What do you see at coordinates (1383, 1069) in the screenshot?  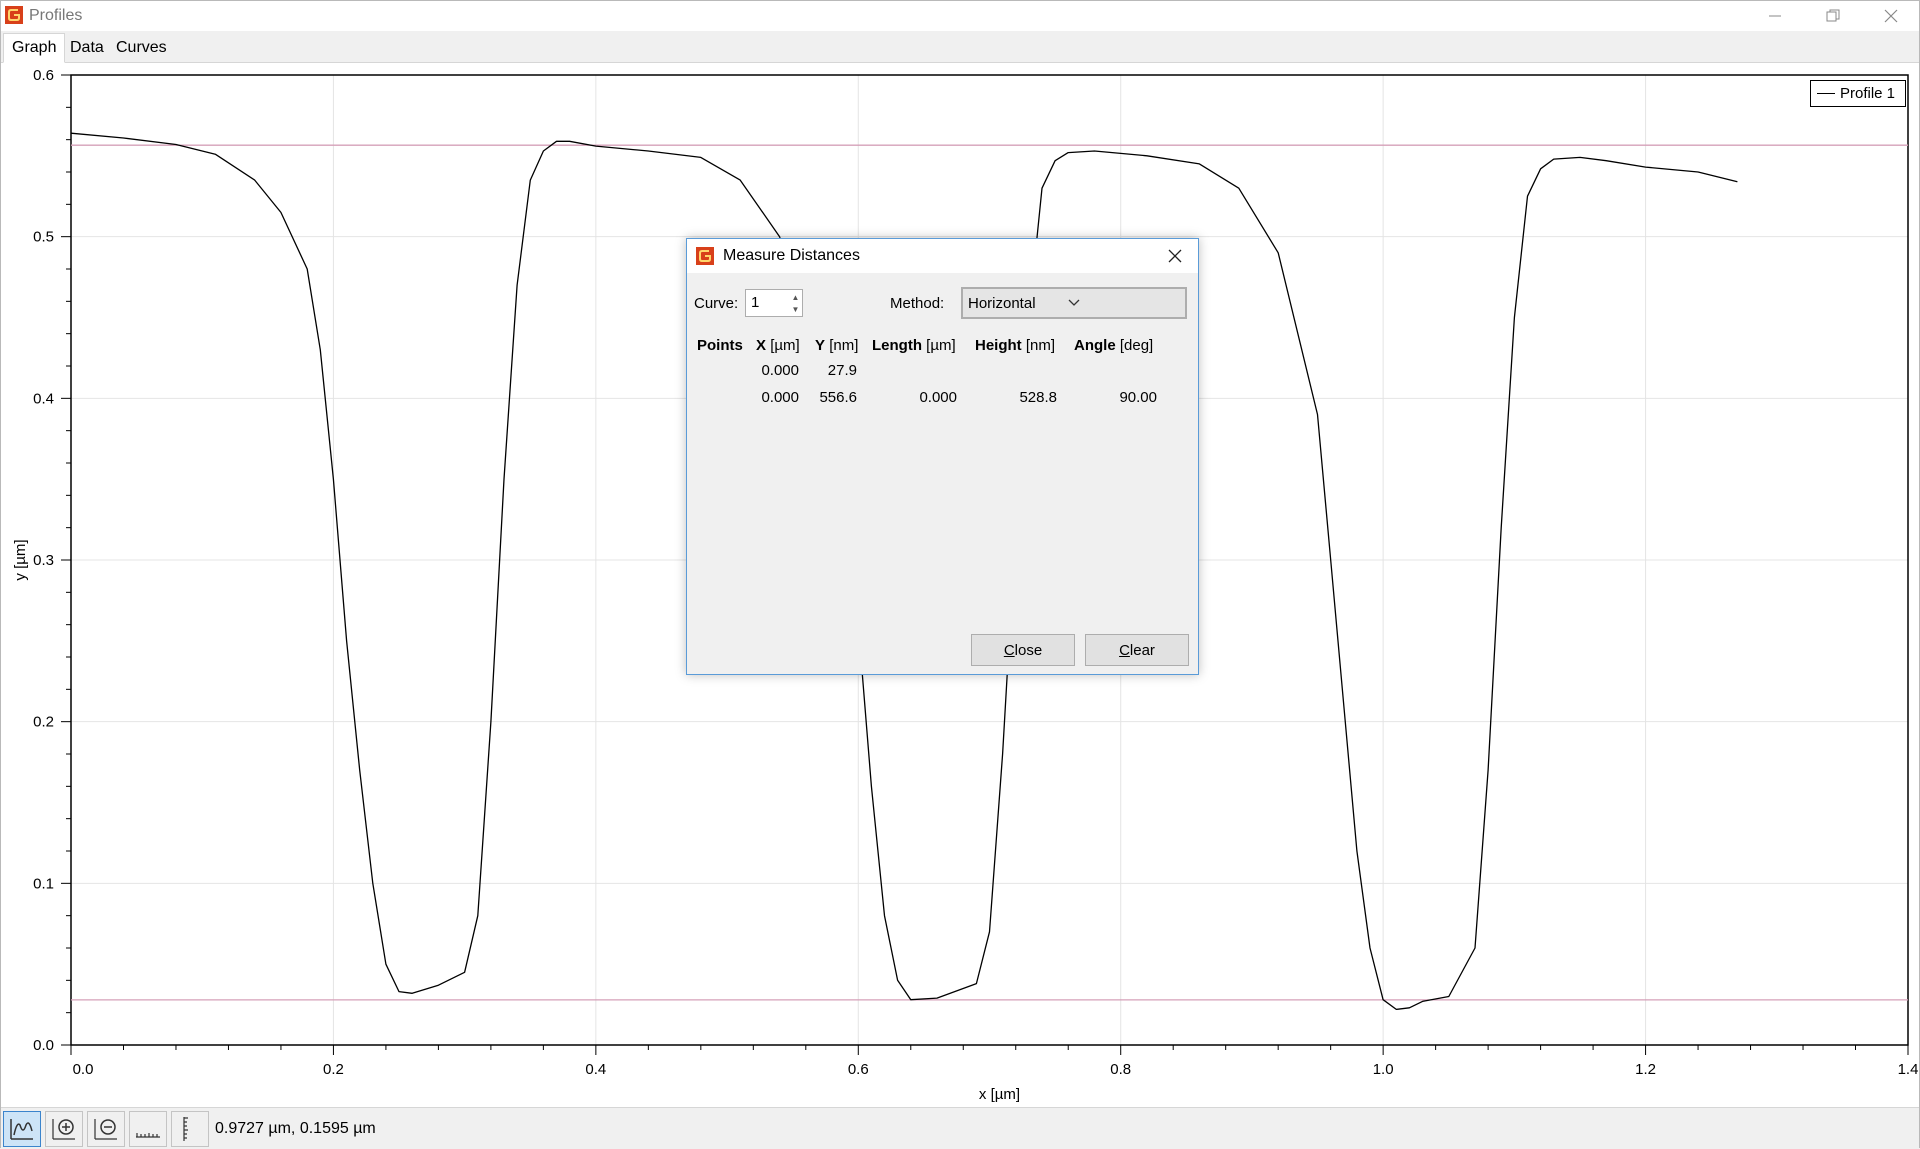 I see `x-tick-label: 1.0` at bounding box center [1383, 1069].